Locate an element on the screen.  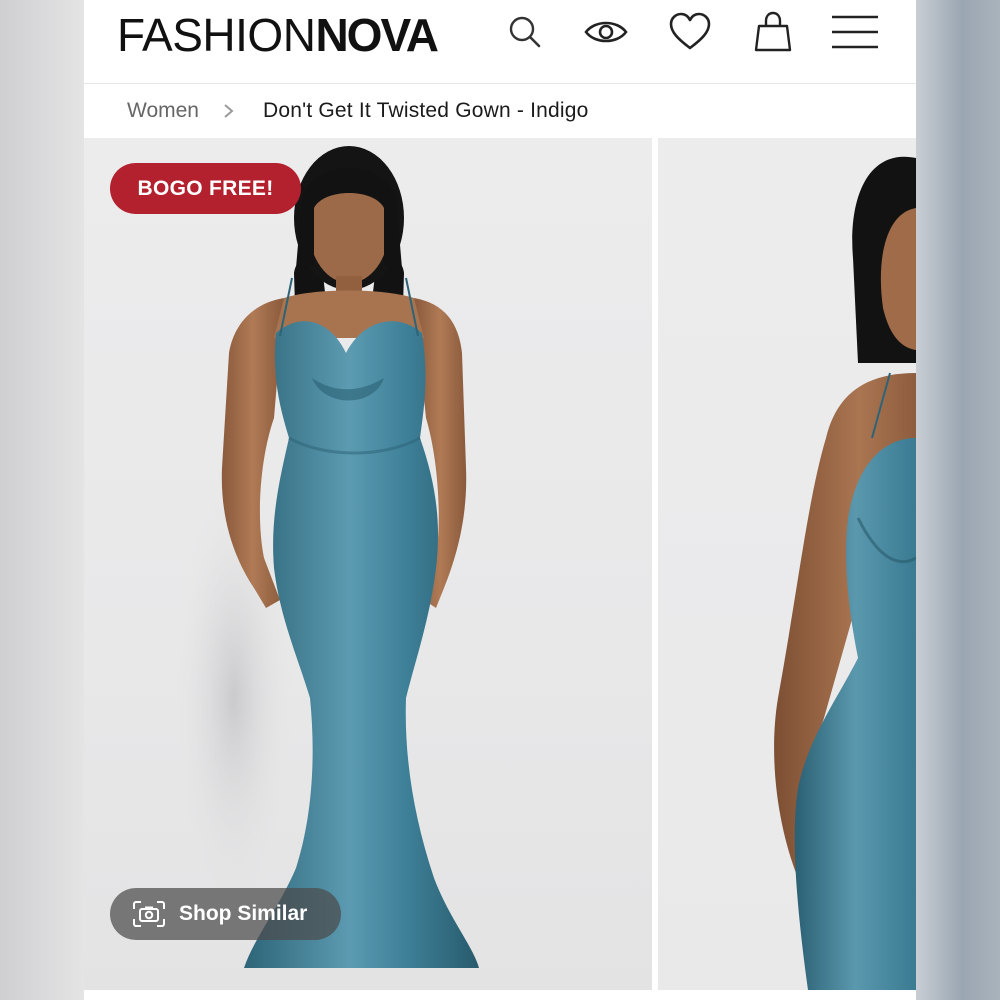
wishlist-button is located at coordinates (690, 32).